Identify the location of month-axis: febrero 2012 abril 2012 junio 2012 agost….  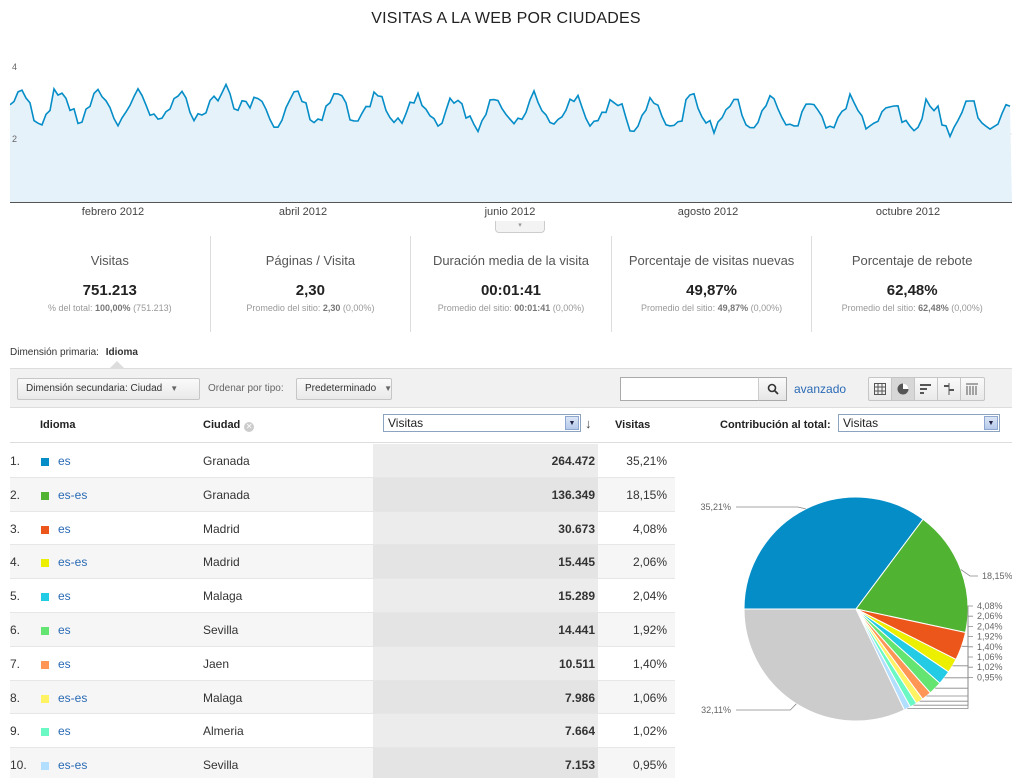
(511, 214).